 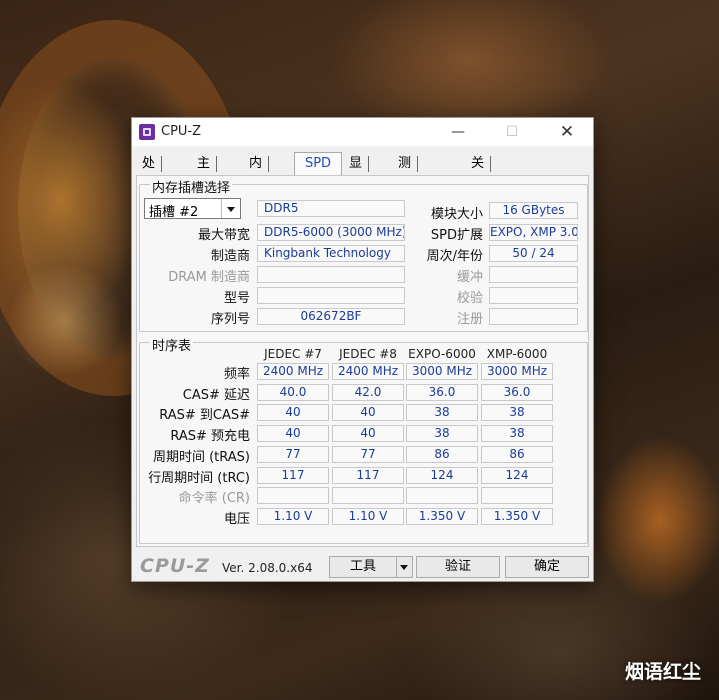 I want to click on tab-graphics: 显卡, so click(x=357, y=172).